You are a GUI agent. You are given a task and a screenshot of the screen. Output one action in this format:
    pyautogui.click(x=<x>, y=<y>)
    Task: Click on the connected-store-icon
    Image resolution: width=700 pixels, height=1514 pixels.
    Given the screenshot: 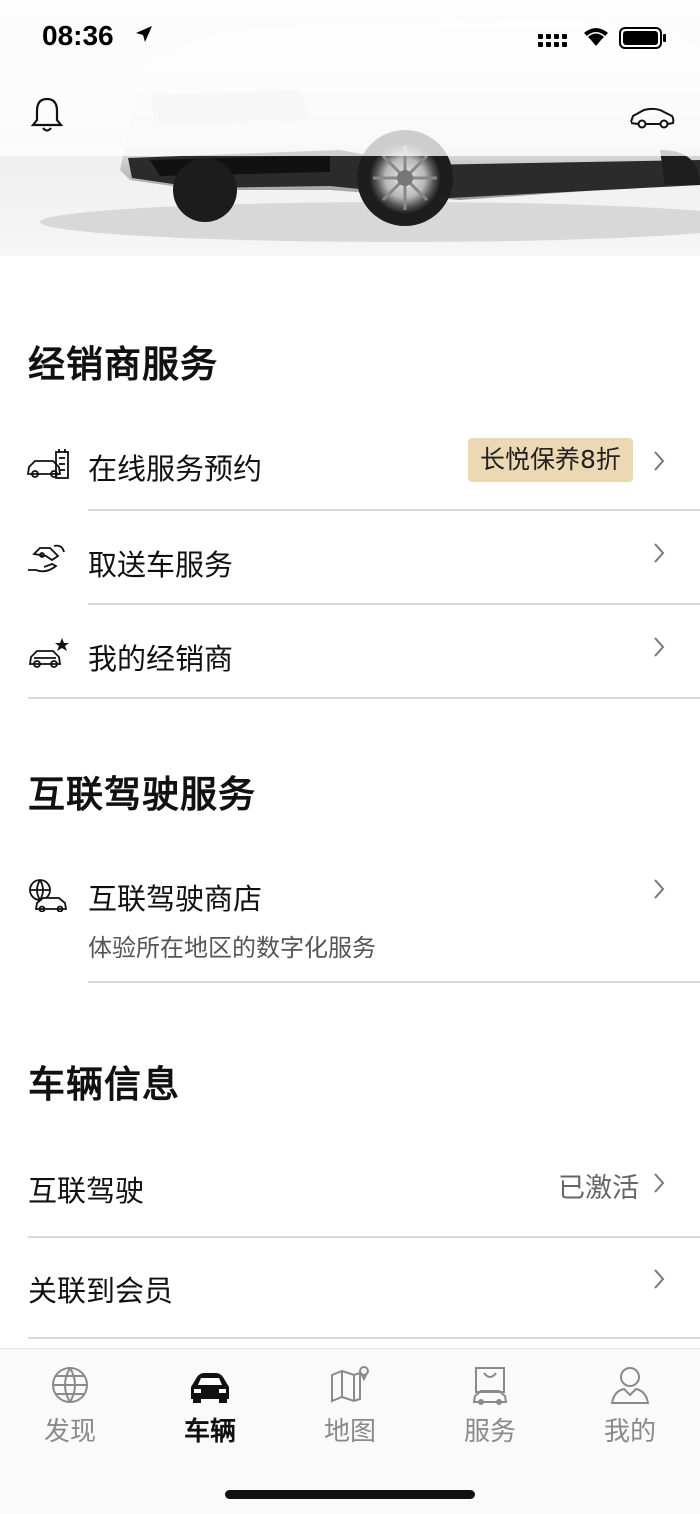 What is the action you would take?
    pyautogui.click(x=48, y=895)
    